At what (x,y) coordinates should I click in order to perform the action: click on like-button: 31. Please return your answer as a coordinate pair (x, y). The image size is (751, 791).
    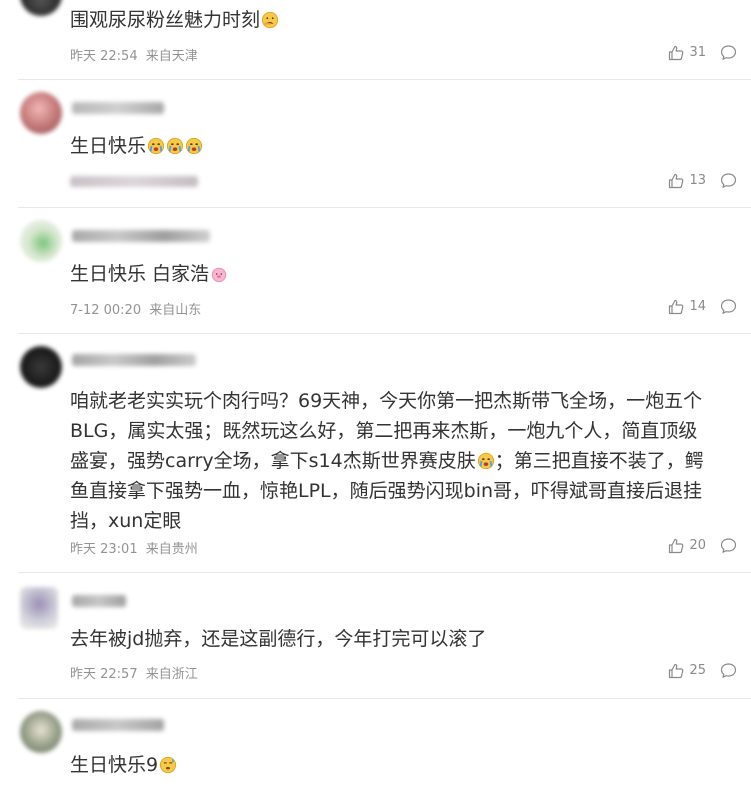
    Looking at the image, I should click on (687, 53).